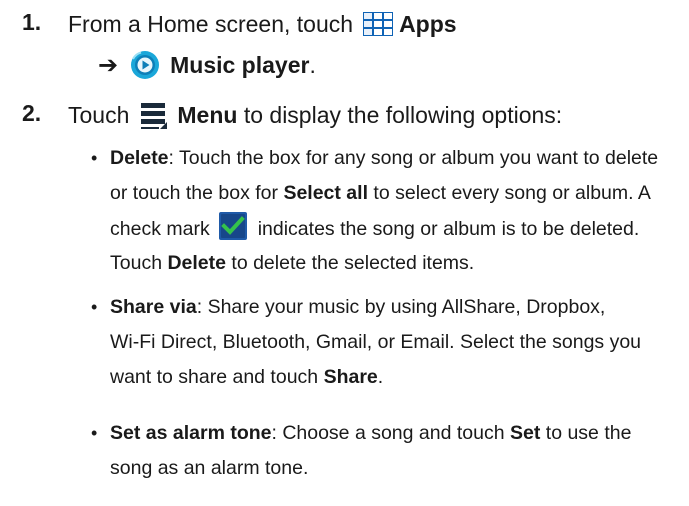 The height and width of the screenshot is (506, 689). What do you see at coordinates (217, 377) in the screenshot?
I see `bullet-text: want to share and touch` at bounding box center [217, 377].